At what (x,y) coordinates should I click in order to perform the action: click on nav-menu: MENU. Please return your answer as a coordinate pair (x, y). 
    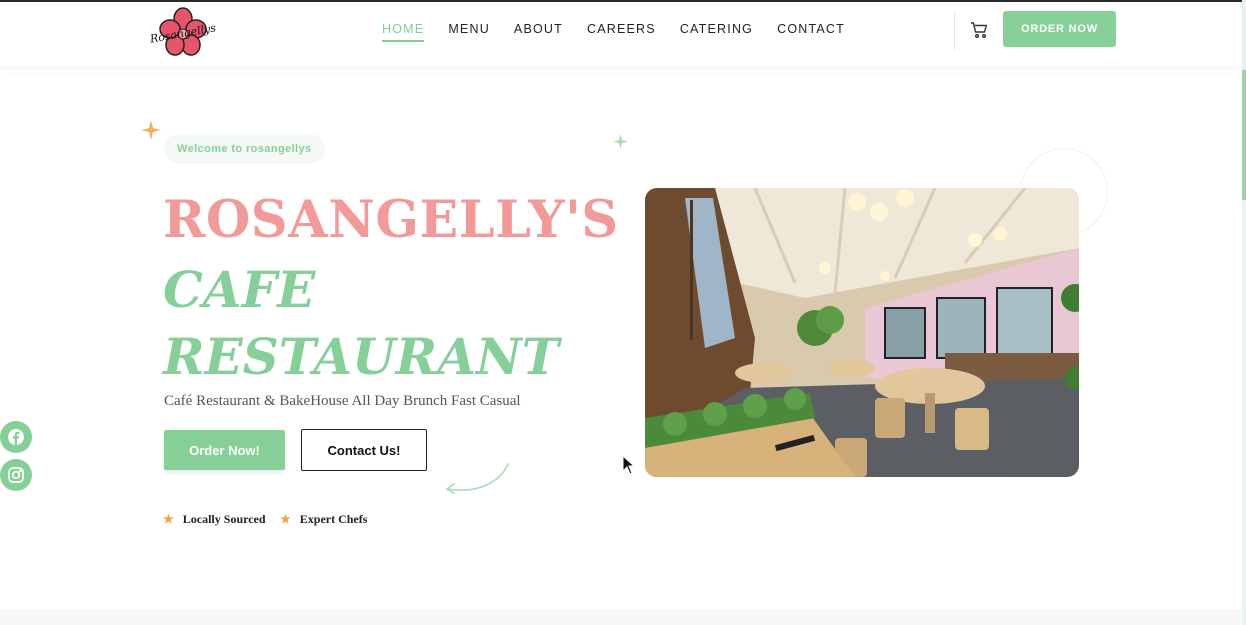
    Looking at the image, I should click on (469, 32).